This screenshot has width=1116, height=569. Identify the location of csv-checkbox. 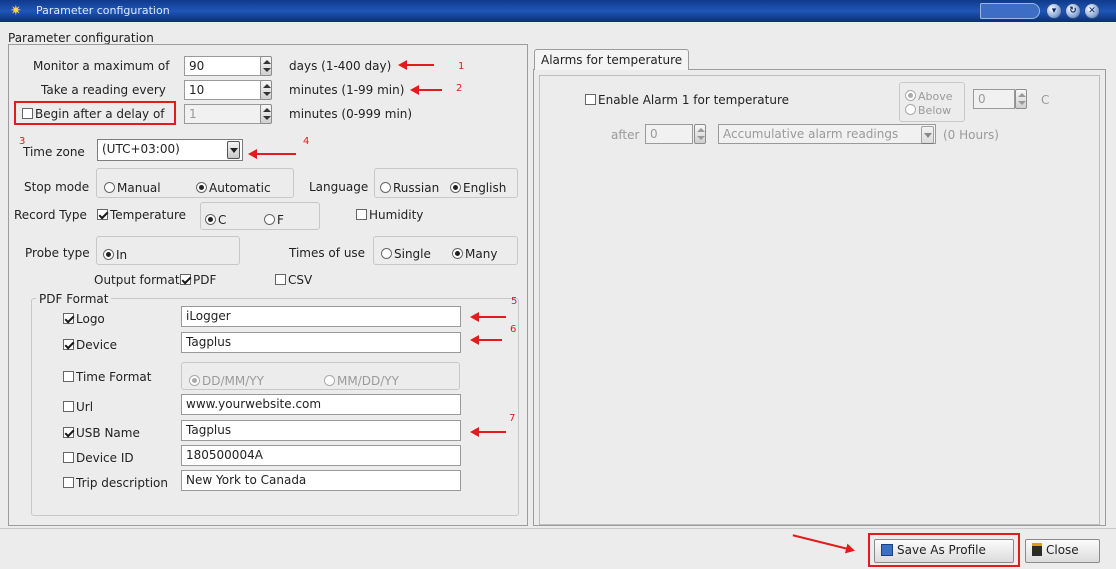
(280, 279).